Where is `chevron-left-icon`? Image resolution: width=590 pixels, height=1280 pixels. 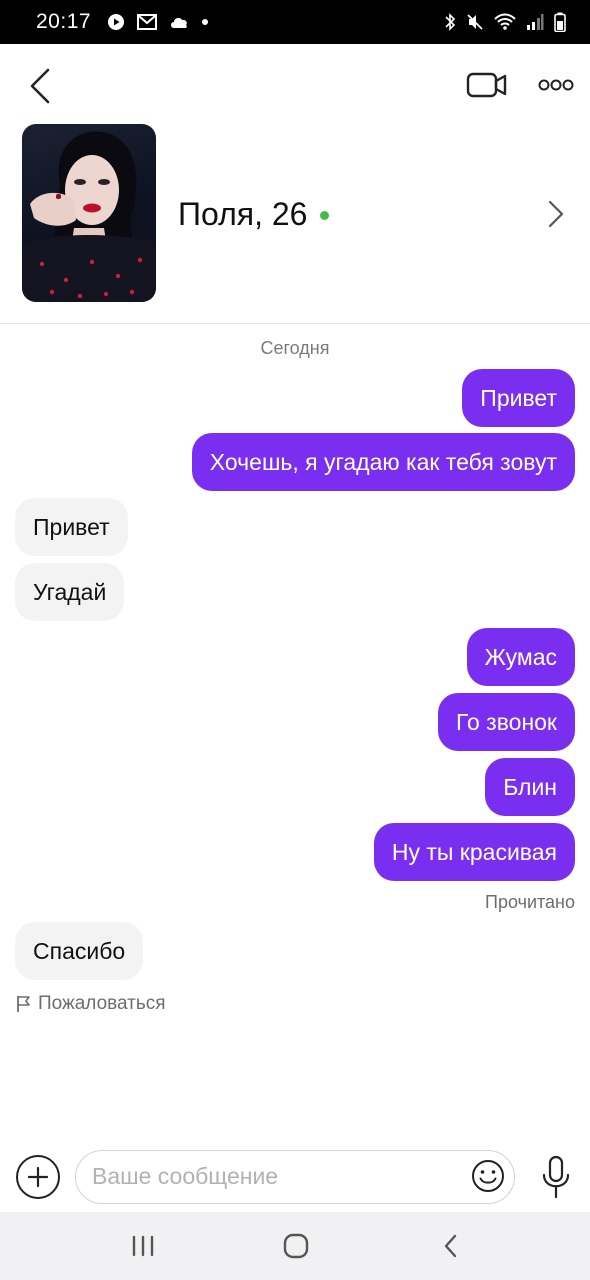
chevron-left-icon is located at coordinates (40, 86).